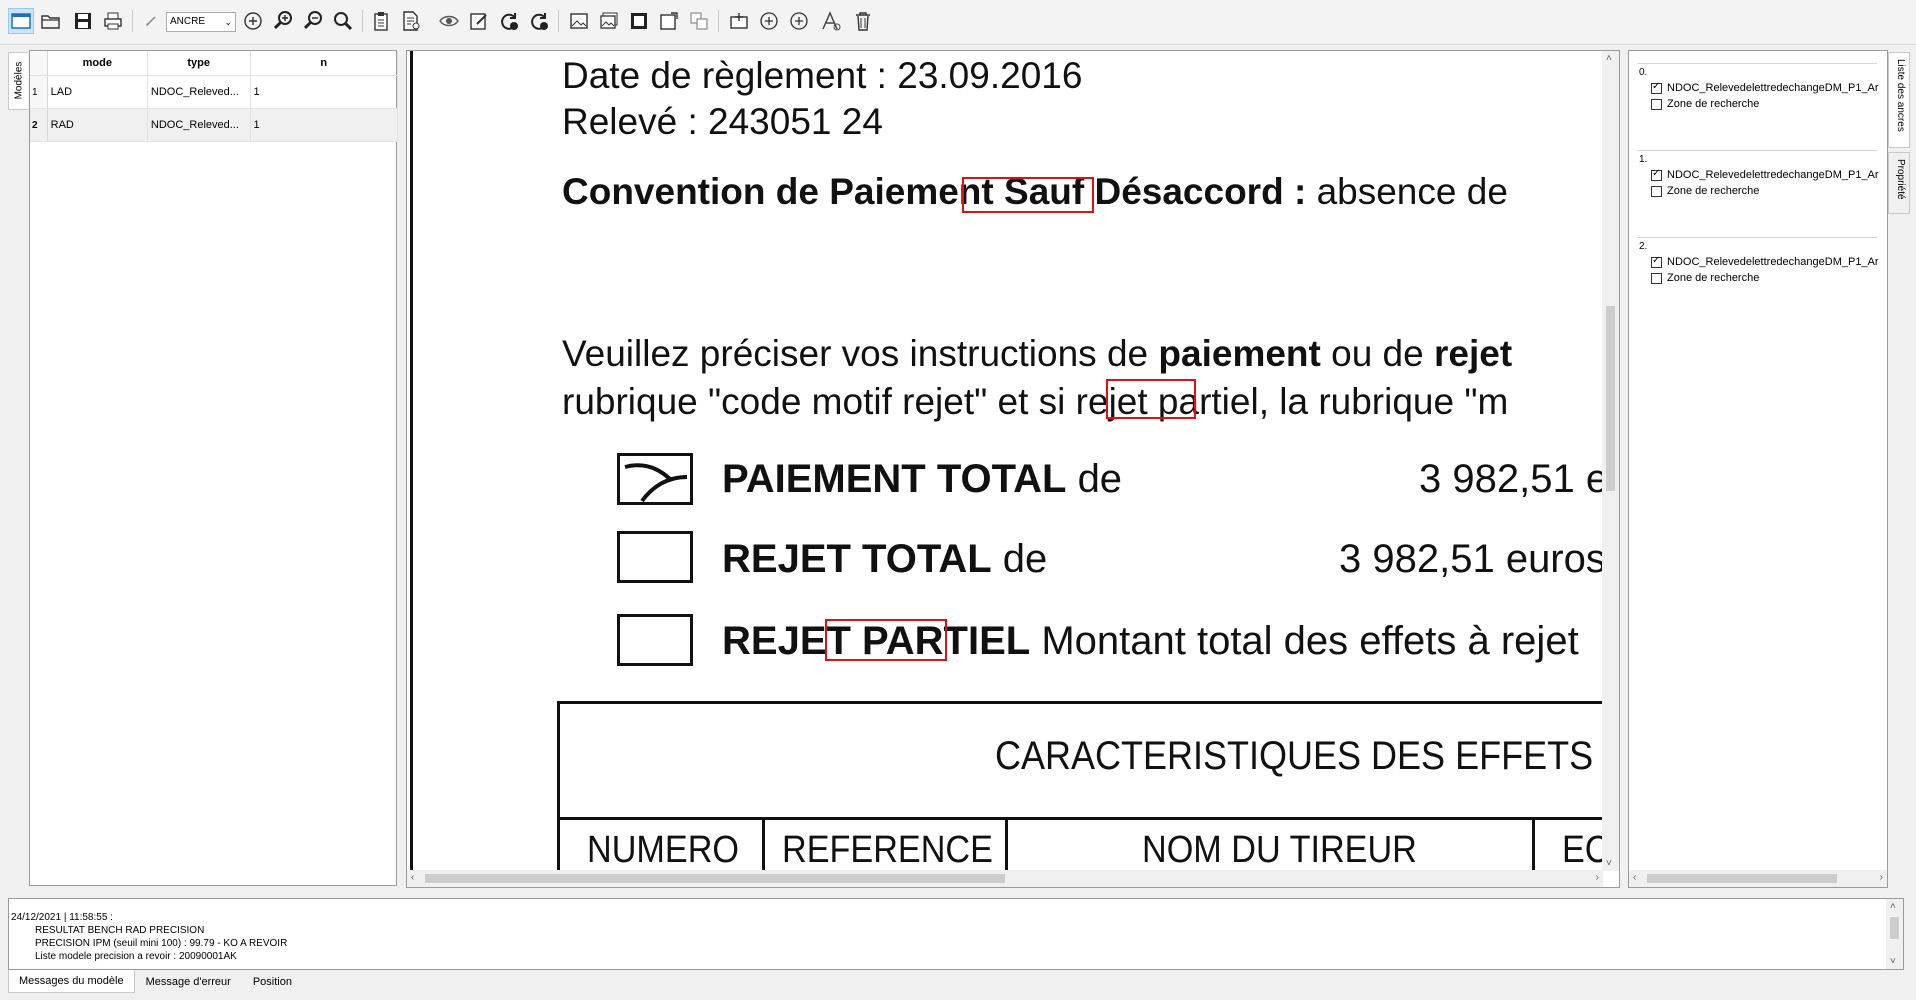 The width and height of the screenshot is (1916, 1000). Describe the element at coordinates (113, 21) in the screenshot. I see `print-icon` at that location.